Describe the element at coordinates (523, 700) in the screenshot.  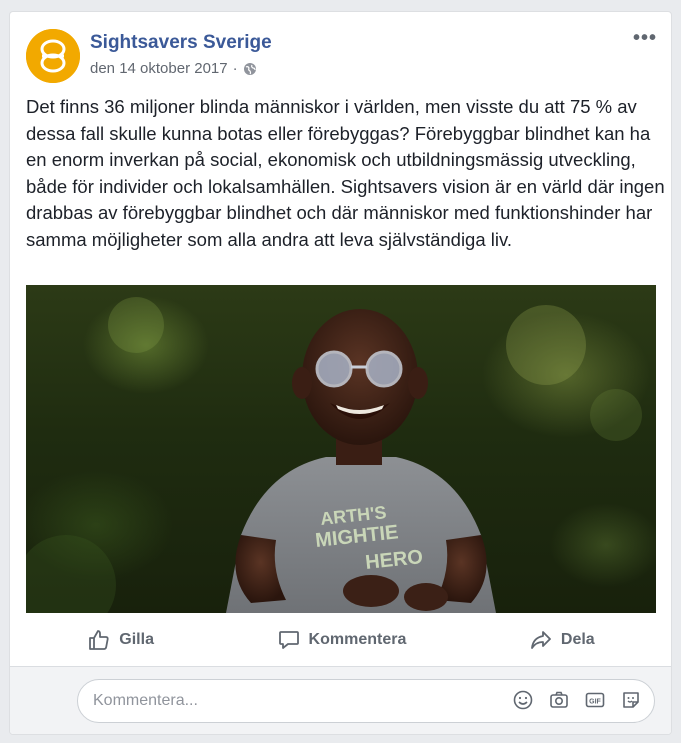
I see `smiley-icon` at that location.